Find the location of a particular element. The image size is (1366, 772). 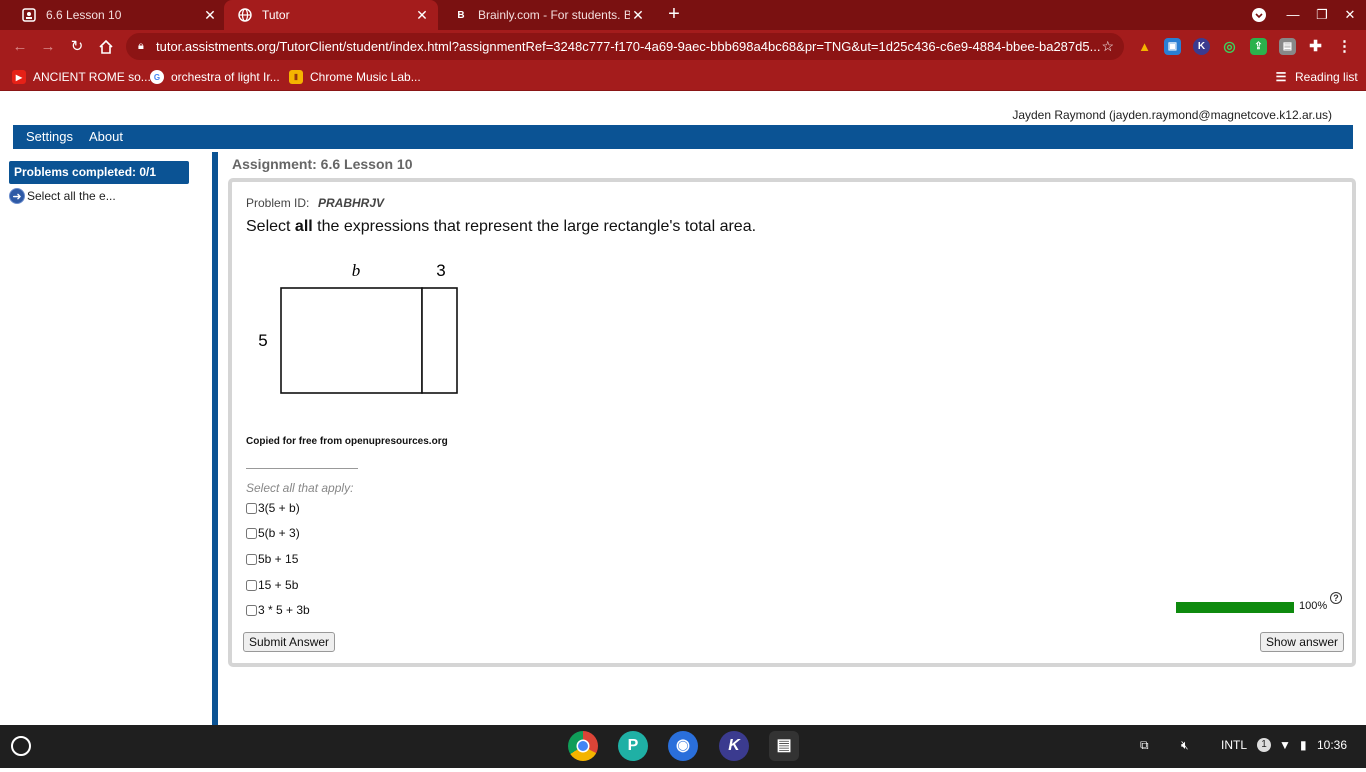

grammarly-extension-icon: ◎ is located at coordinates (1229, 46).